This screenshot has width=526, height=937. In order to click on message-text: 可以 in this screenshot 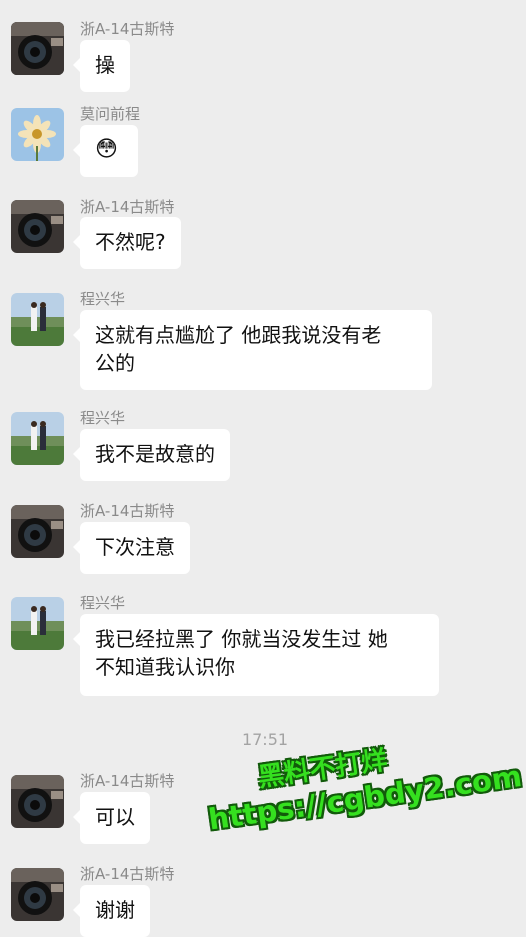, I will do `click(115, 817)`.